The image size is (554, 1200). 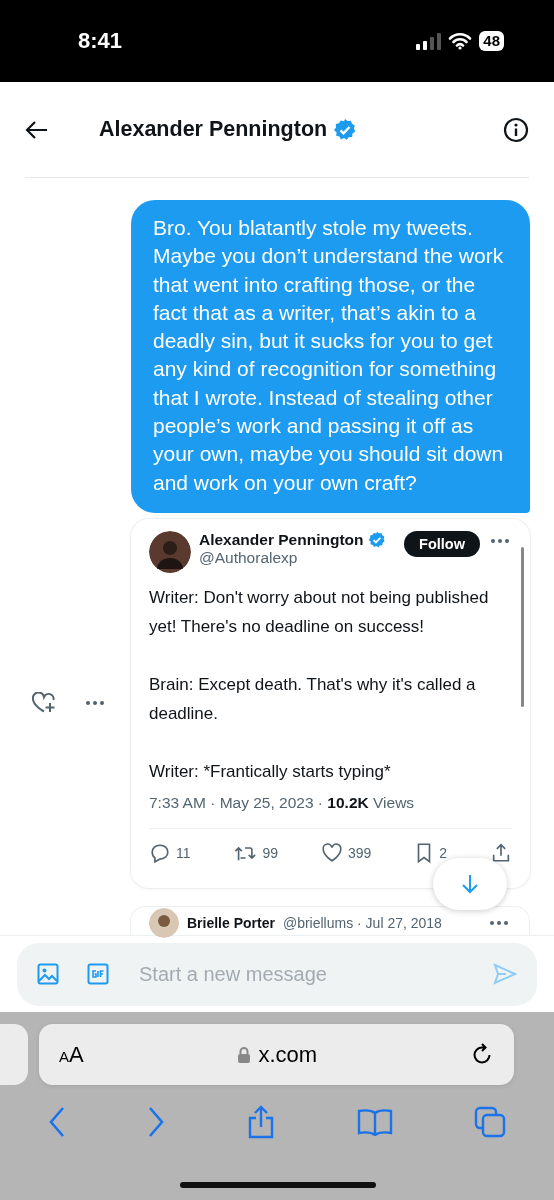 What do you see at coordinates (14, 1054) in the screenshot?
I see `previous-tab-preview` at bounding box center [14, 1054].